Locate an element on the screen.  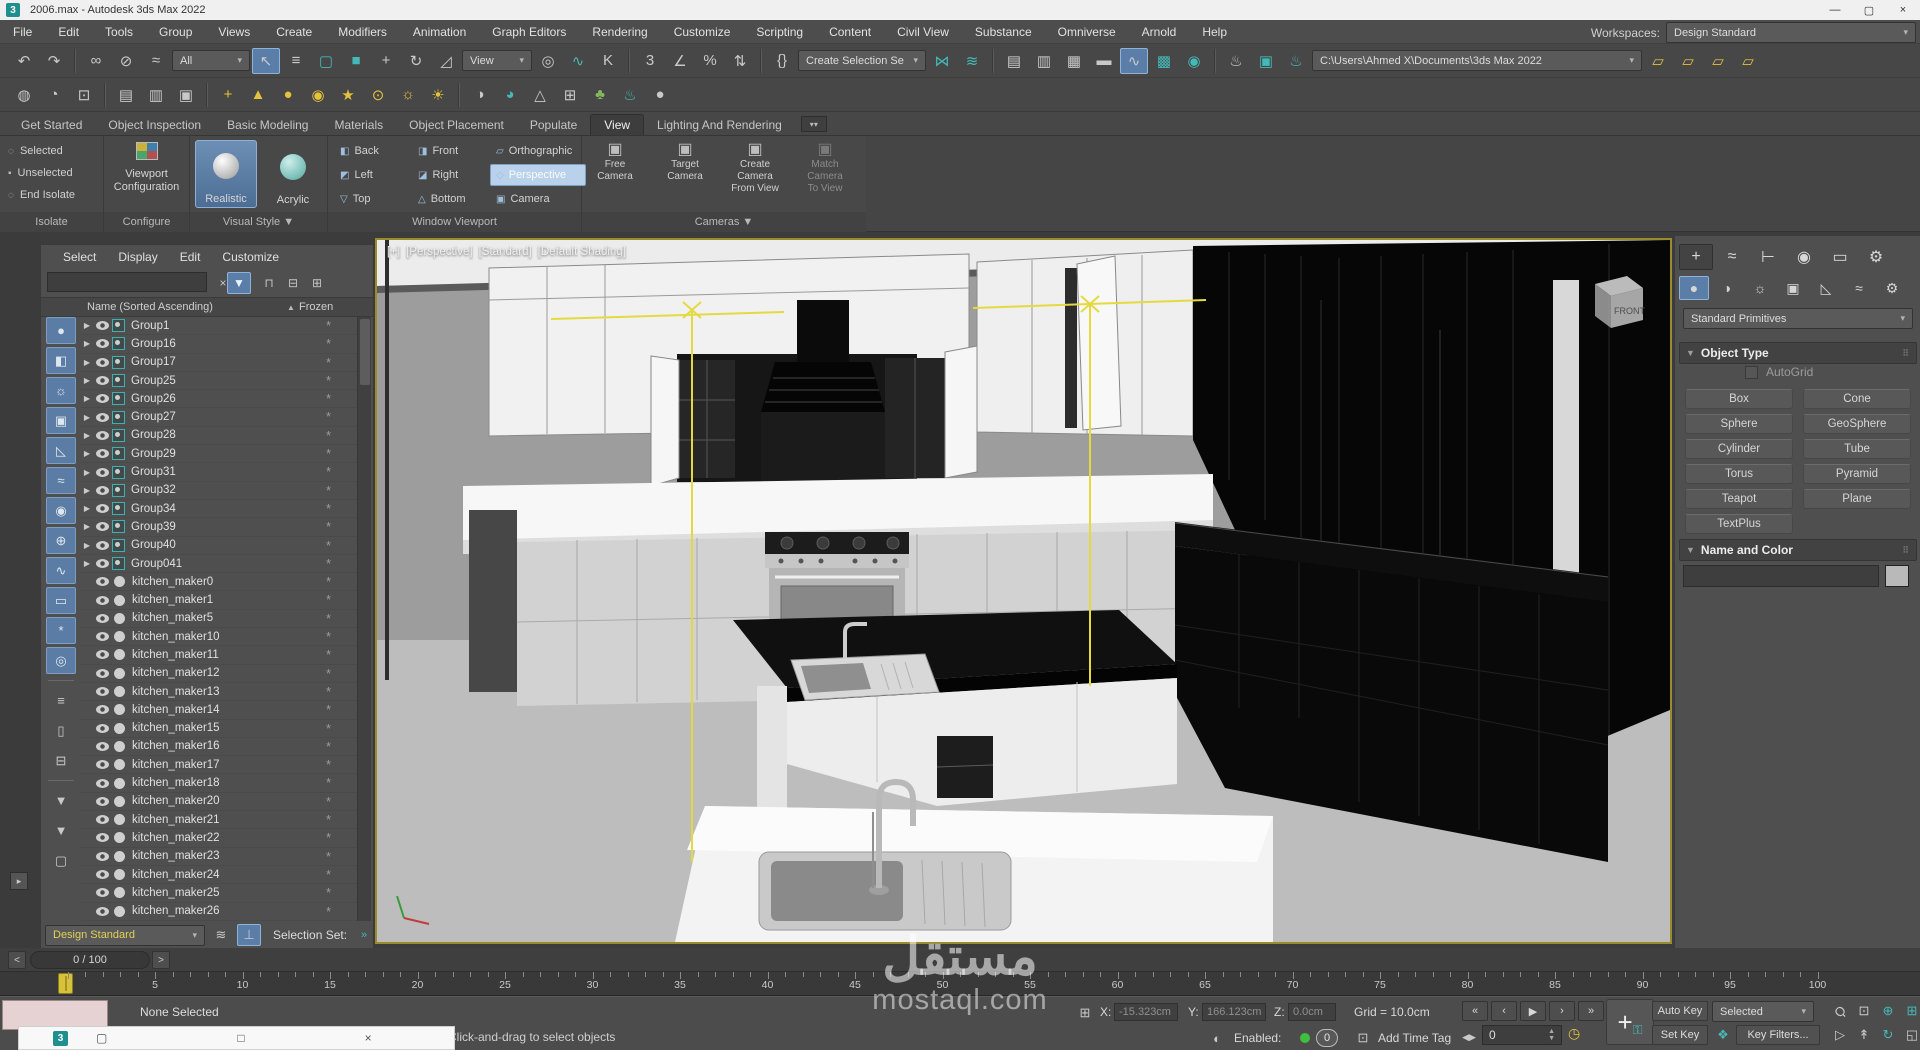
add-key-button: + ⚿ is located at coordinates (1630, 1022).